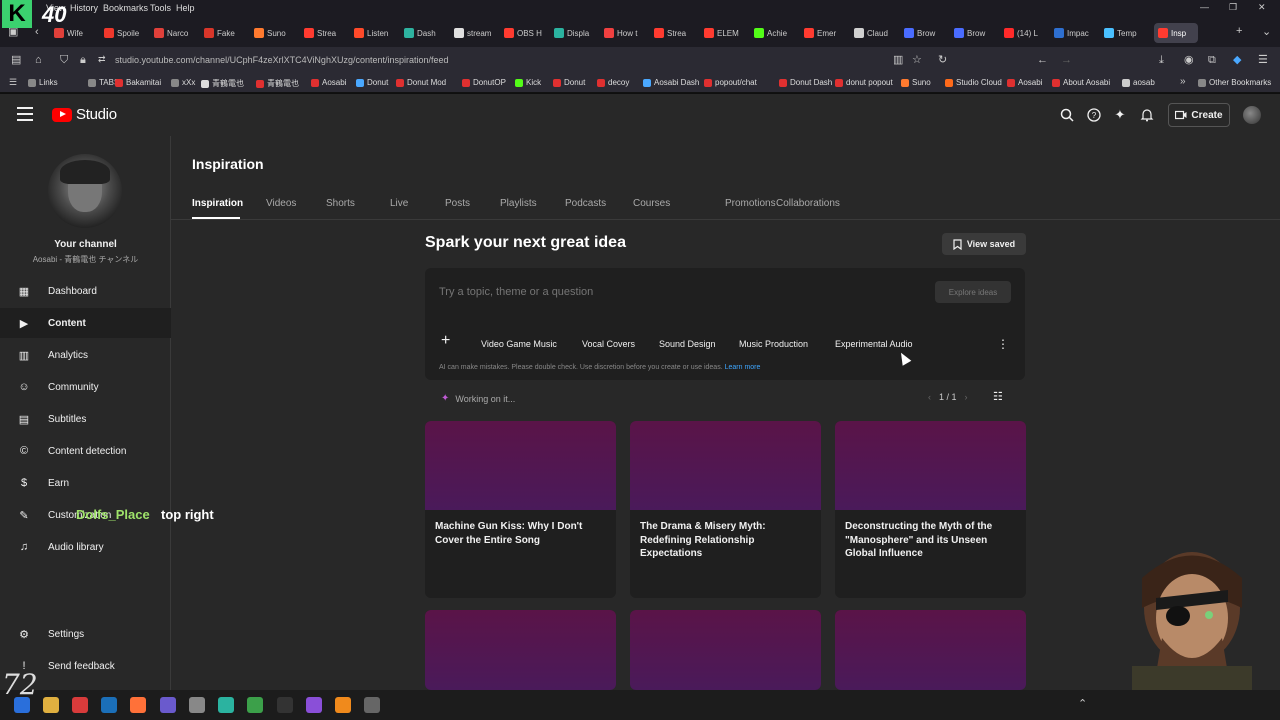 The image size is (1280, 720). What do you see at coordinates (626, 33) in the screenshot?
I see `browser-tab: How t` at bounding box center [626, 33].